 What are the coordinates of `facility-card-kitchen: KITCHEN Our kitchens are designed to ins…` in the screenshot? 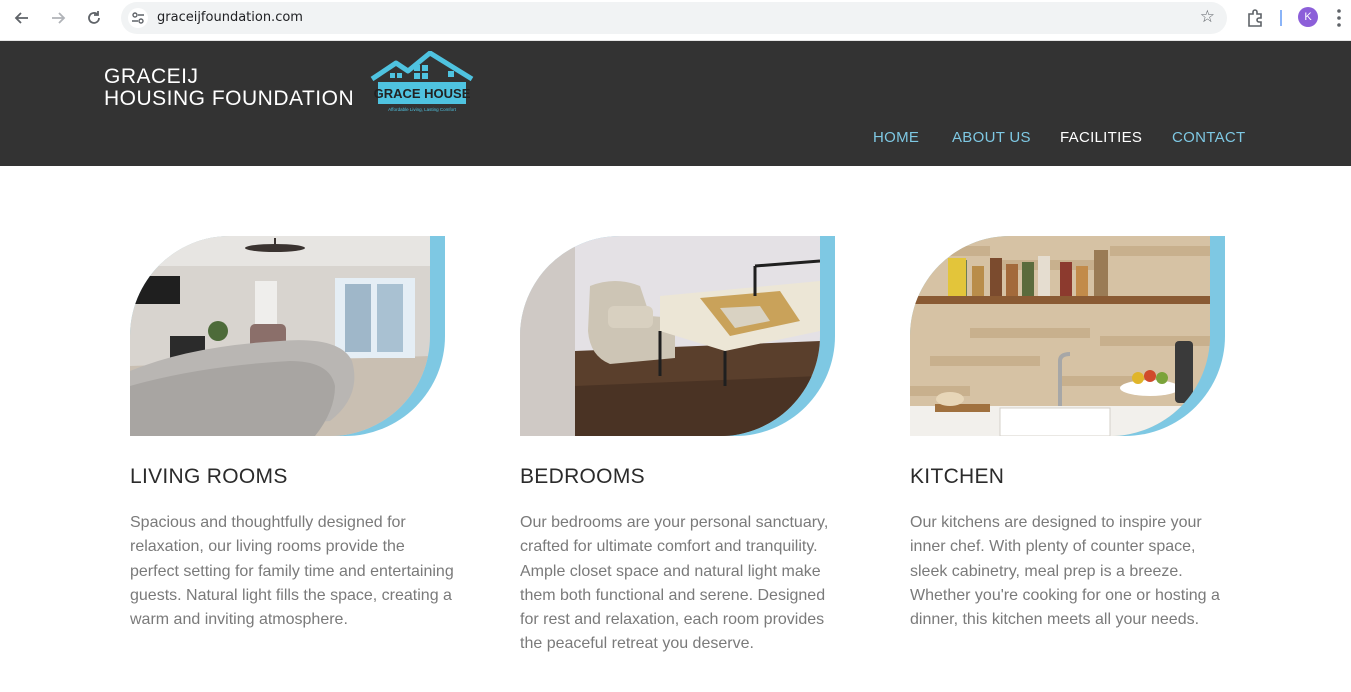 It's located at (1070, 432).